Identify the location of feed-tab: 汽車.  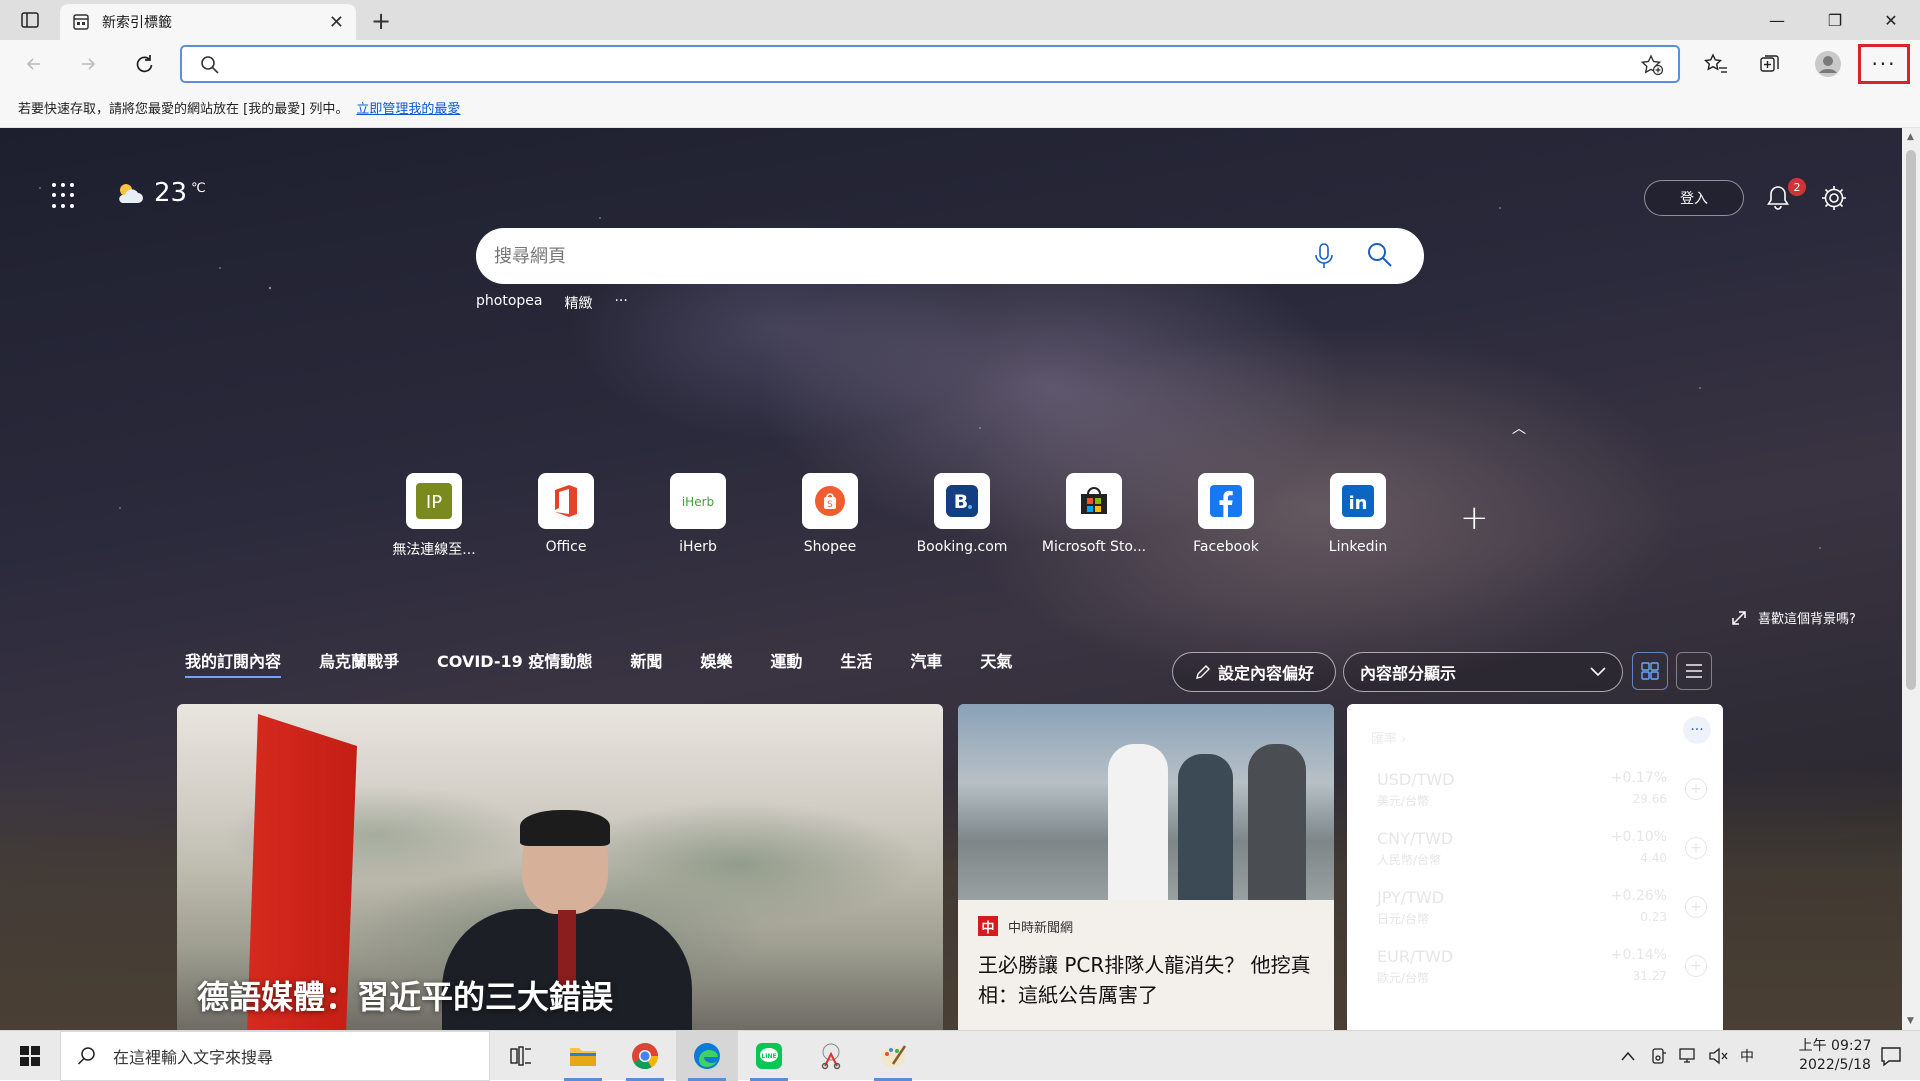
(926, 663).